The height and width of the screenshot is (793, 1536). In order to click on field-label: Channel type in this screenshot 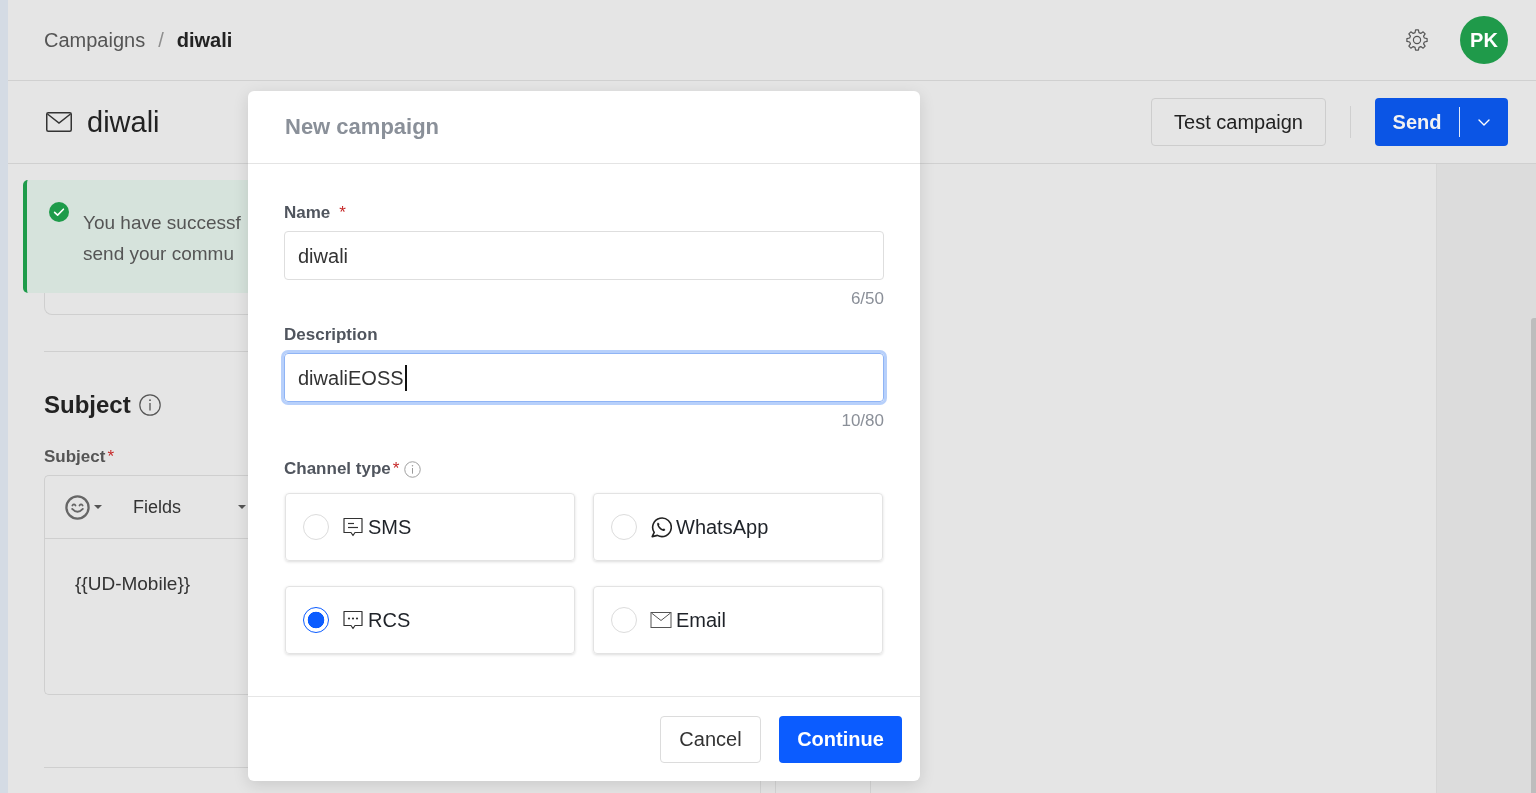, I will do `click(337, 469)`.